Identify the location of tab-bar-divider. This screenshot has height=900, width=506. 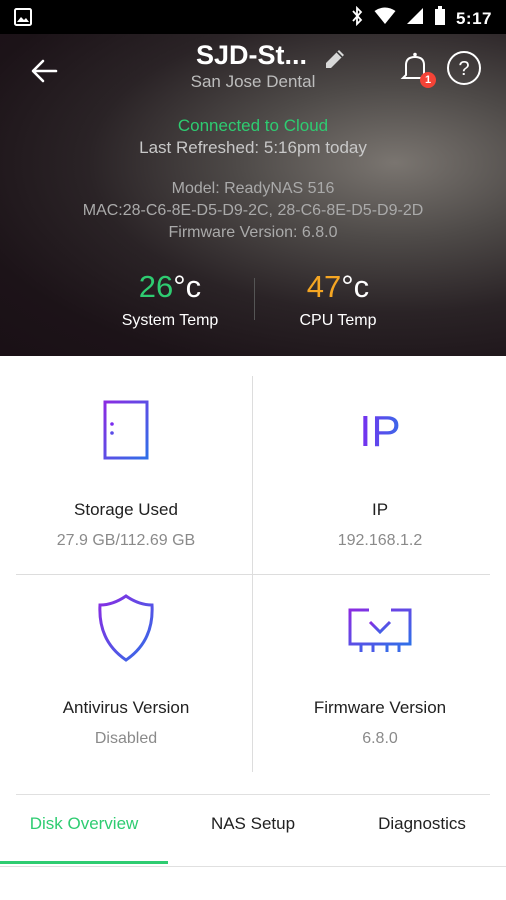
(253, 866).